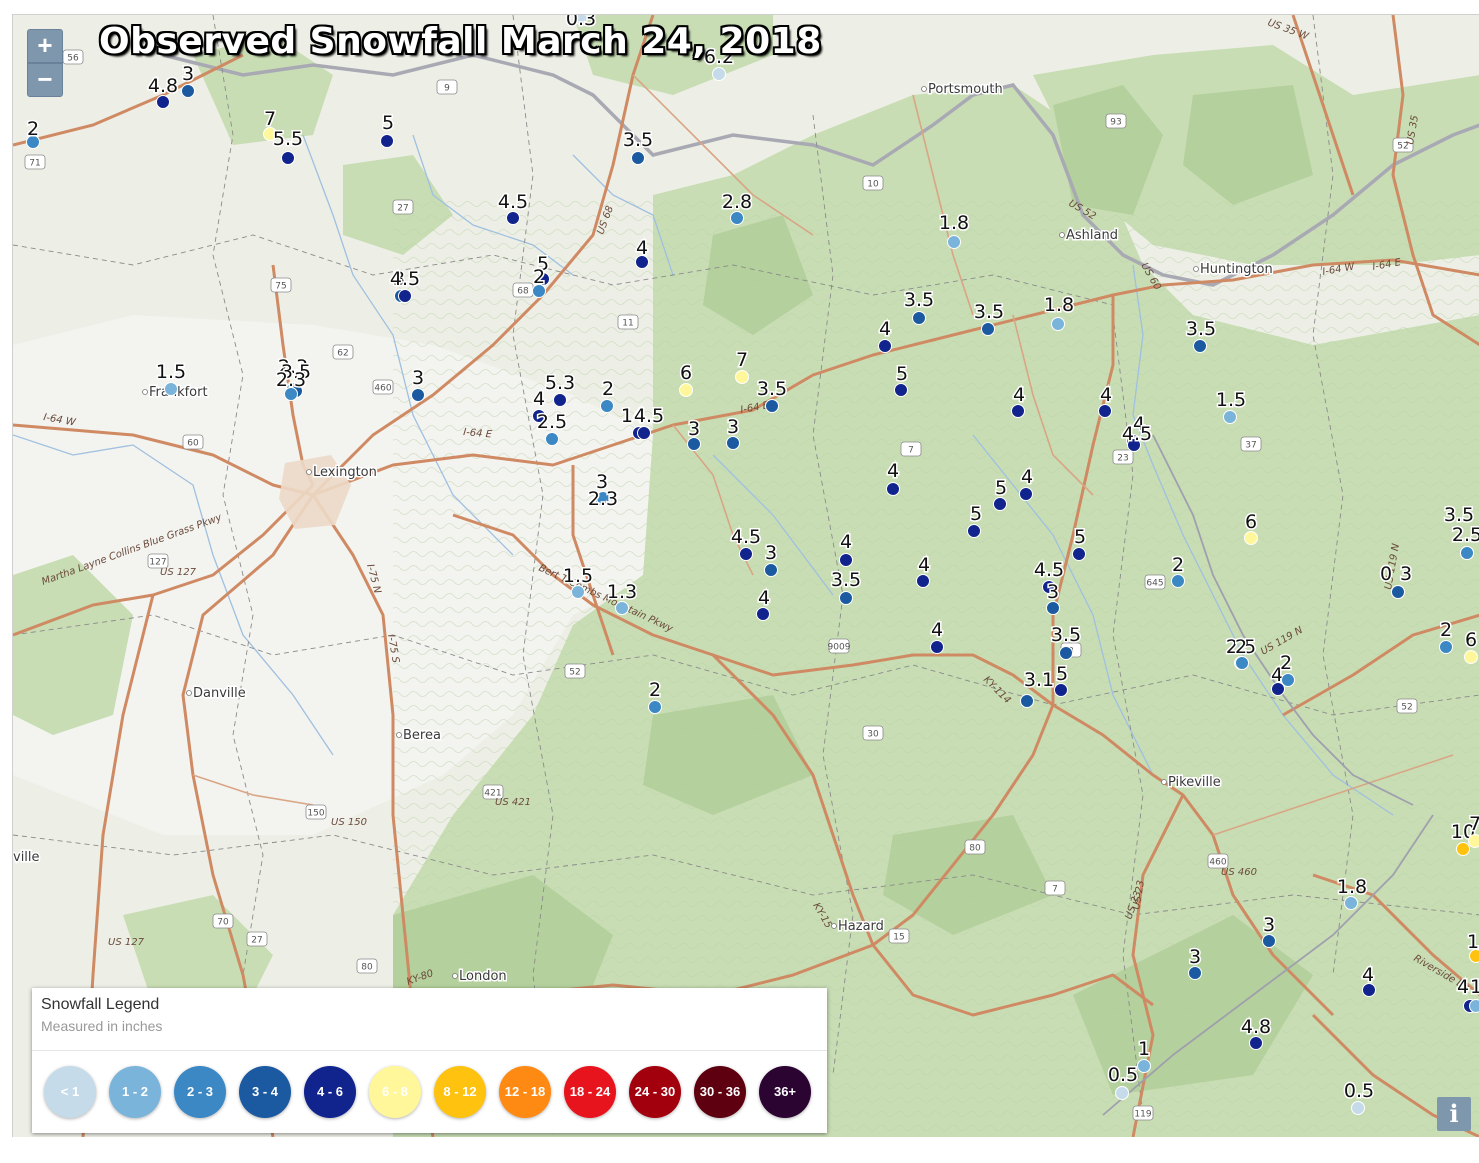 This screenshot has width=1479, height=1163. I want to click on route-shield-label: 10, so click(873, 185).